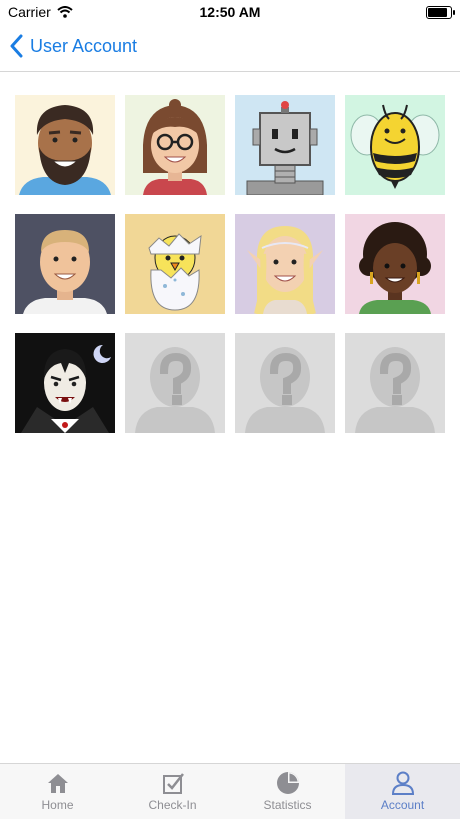 Image resolution: width=460 pixels, height=819 pixels. What do you see at coordinates (402, 783) in the screenshot?
I see `person-icon` at bounding box center [402, 783].